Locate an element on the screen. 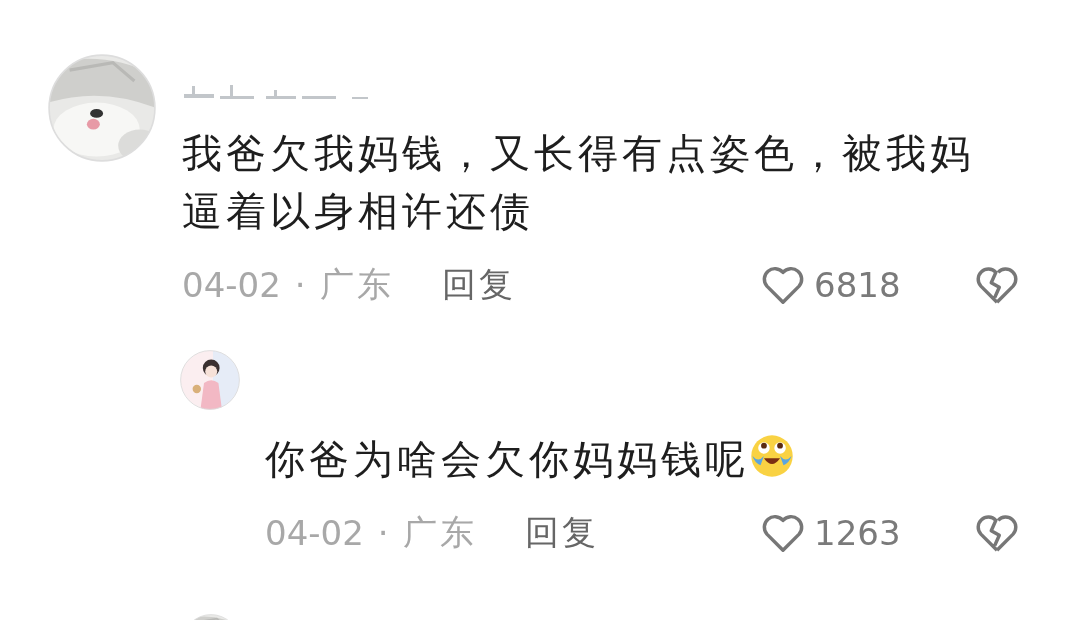 The height and width of the screenshot is (620, 1080). laughing-crying-emoji-icon is located at coordinates (772, 456).